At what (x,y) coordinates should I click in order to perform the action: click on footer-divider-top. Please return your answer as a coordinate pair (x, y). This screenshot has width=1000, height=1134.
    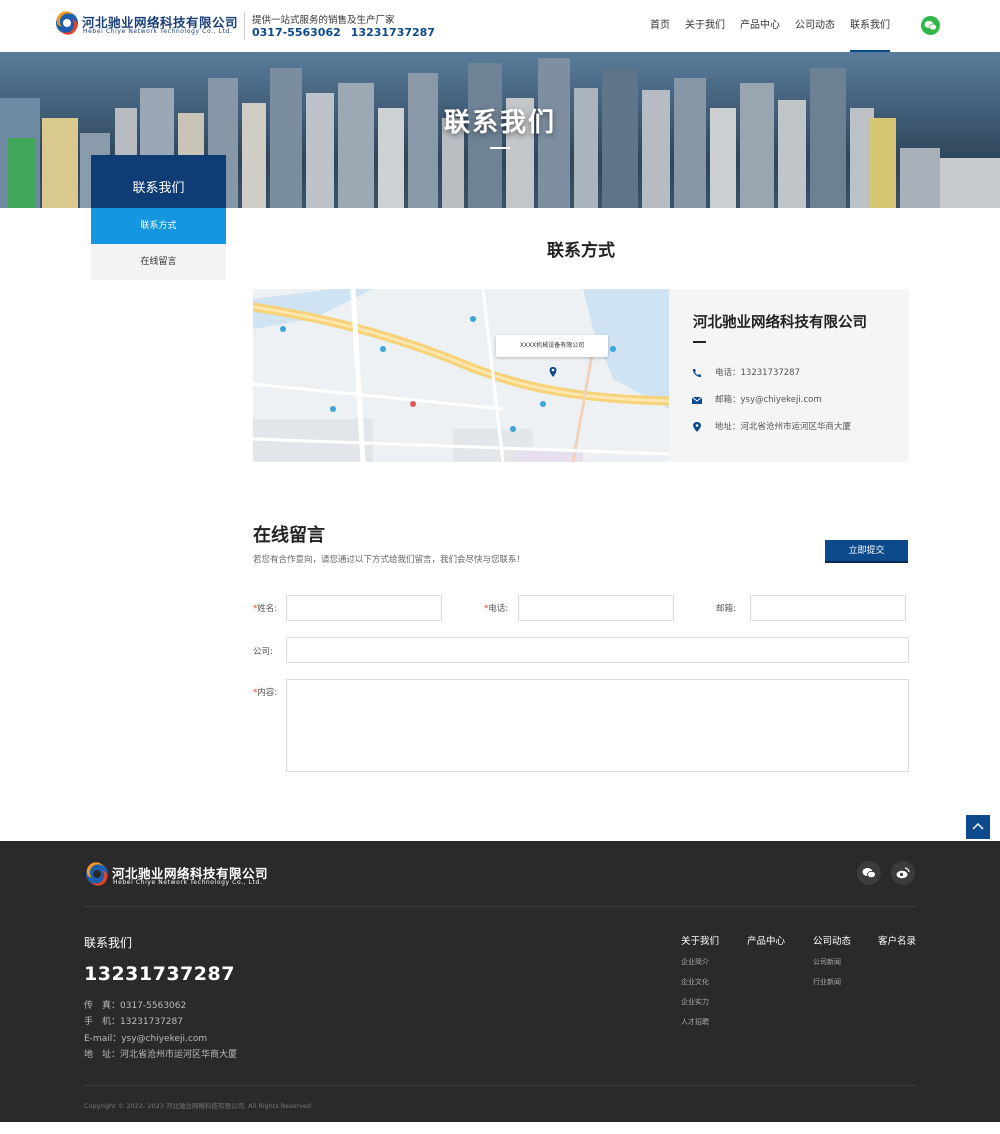
    Looking at the image, I should click on (500, 906).